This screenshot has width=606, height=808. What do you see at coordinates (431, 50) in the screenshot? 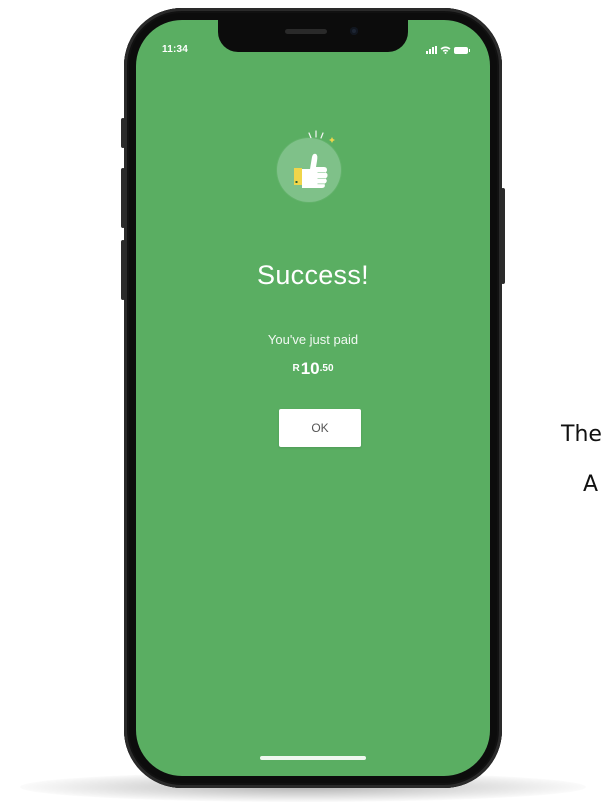
I see `signal-icon` at bounding box center [431, 50].